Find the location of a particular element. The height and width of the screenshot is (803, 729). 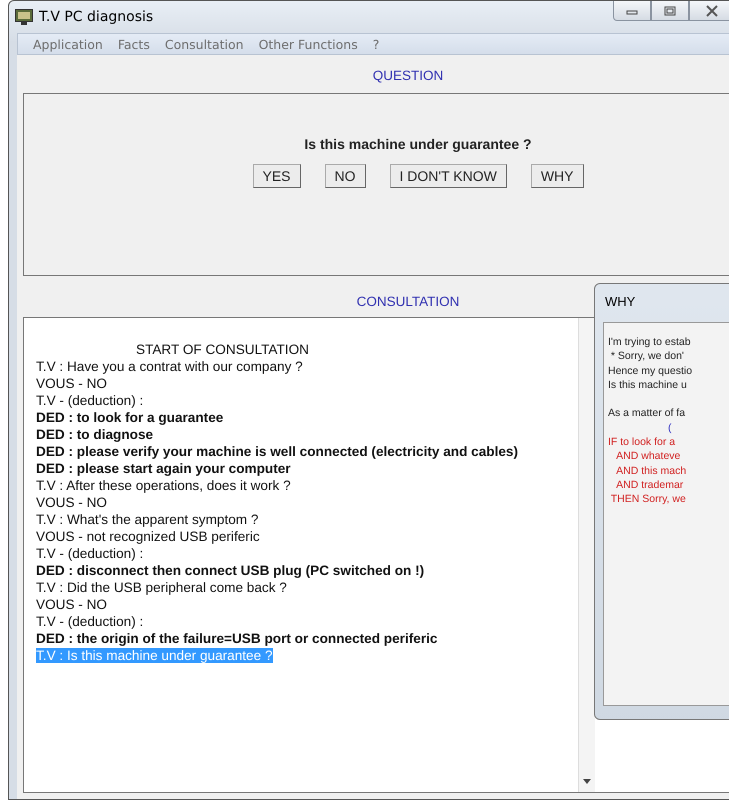

scroll-down-icon is located at coordinates (587, 781).